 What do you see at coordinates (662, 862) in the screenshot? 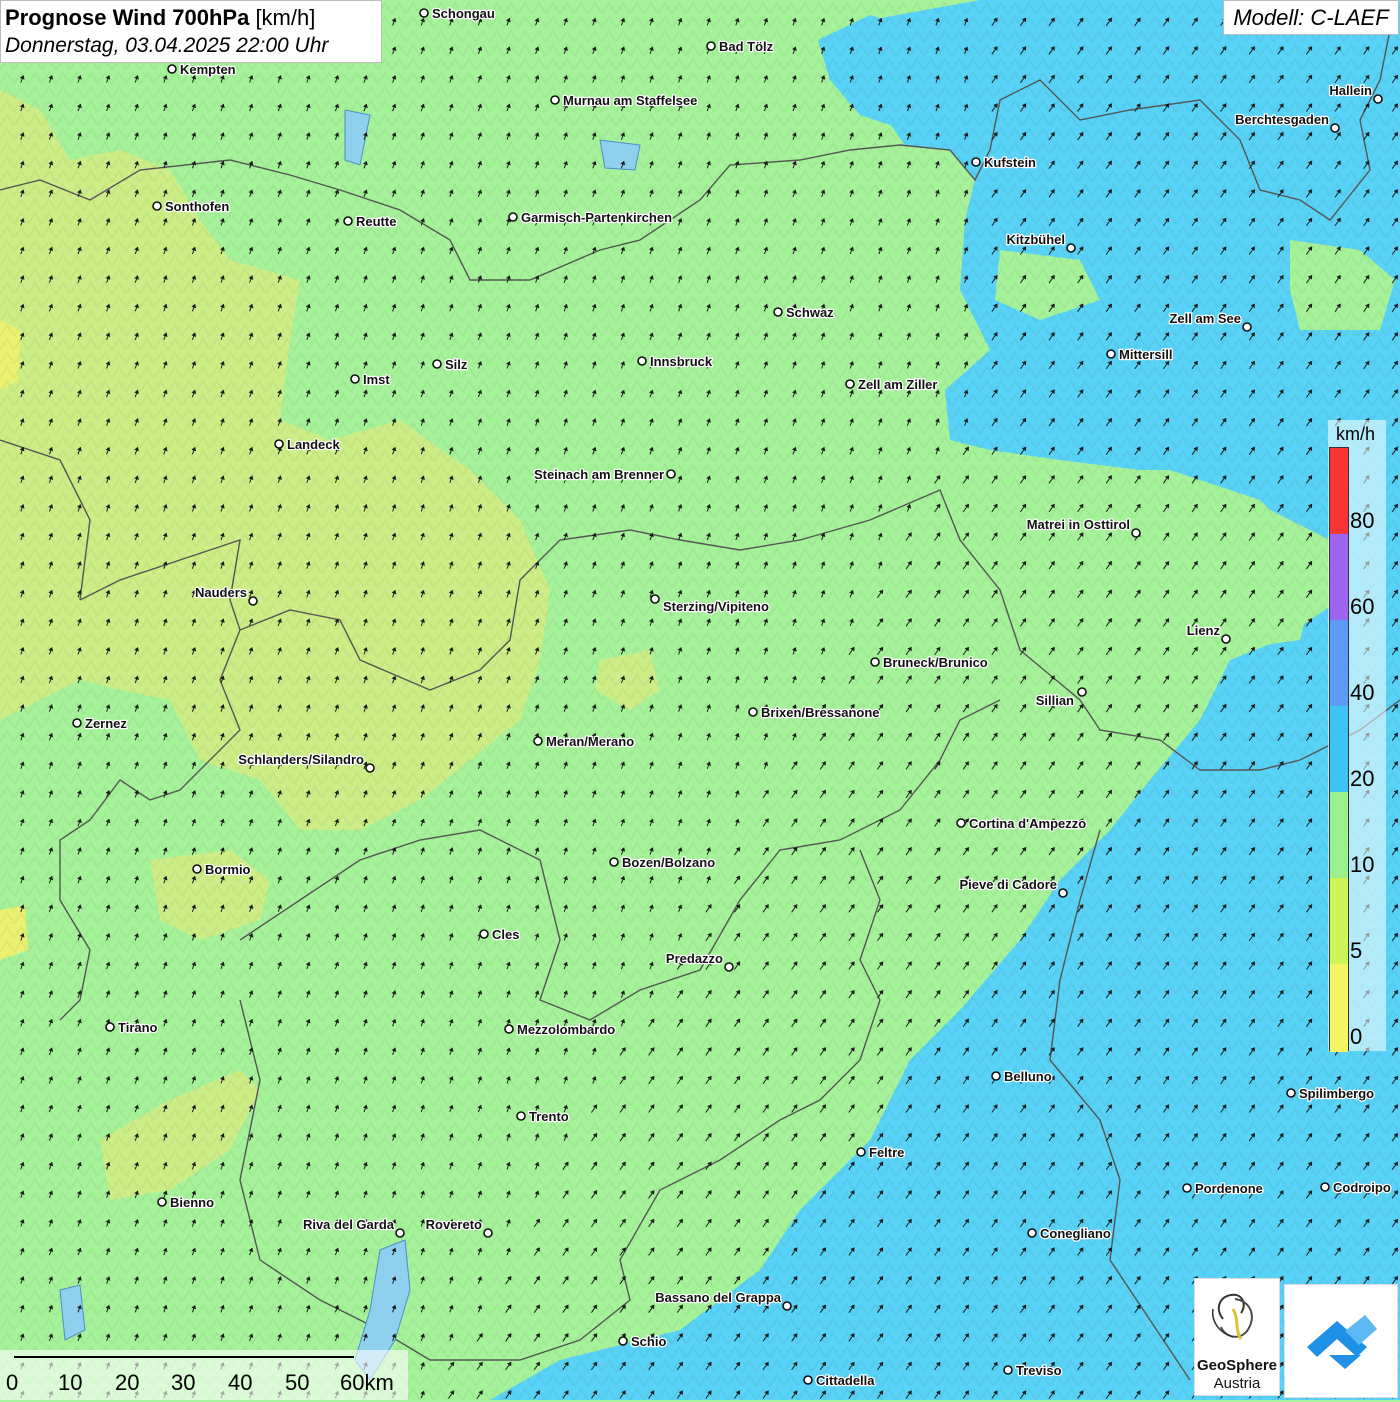
I see `place-bozen-bolzano: Bozen/Bolzano` at bounding box center [662, 862].